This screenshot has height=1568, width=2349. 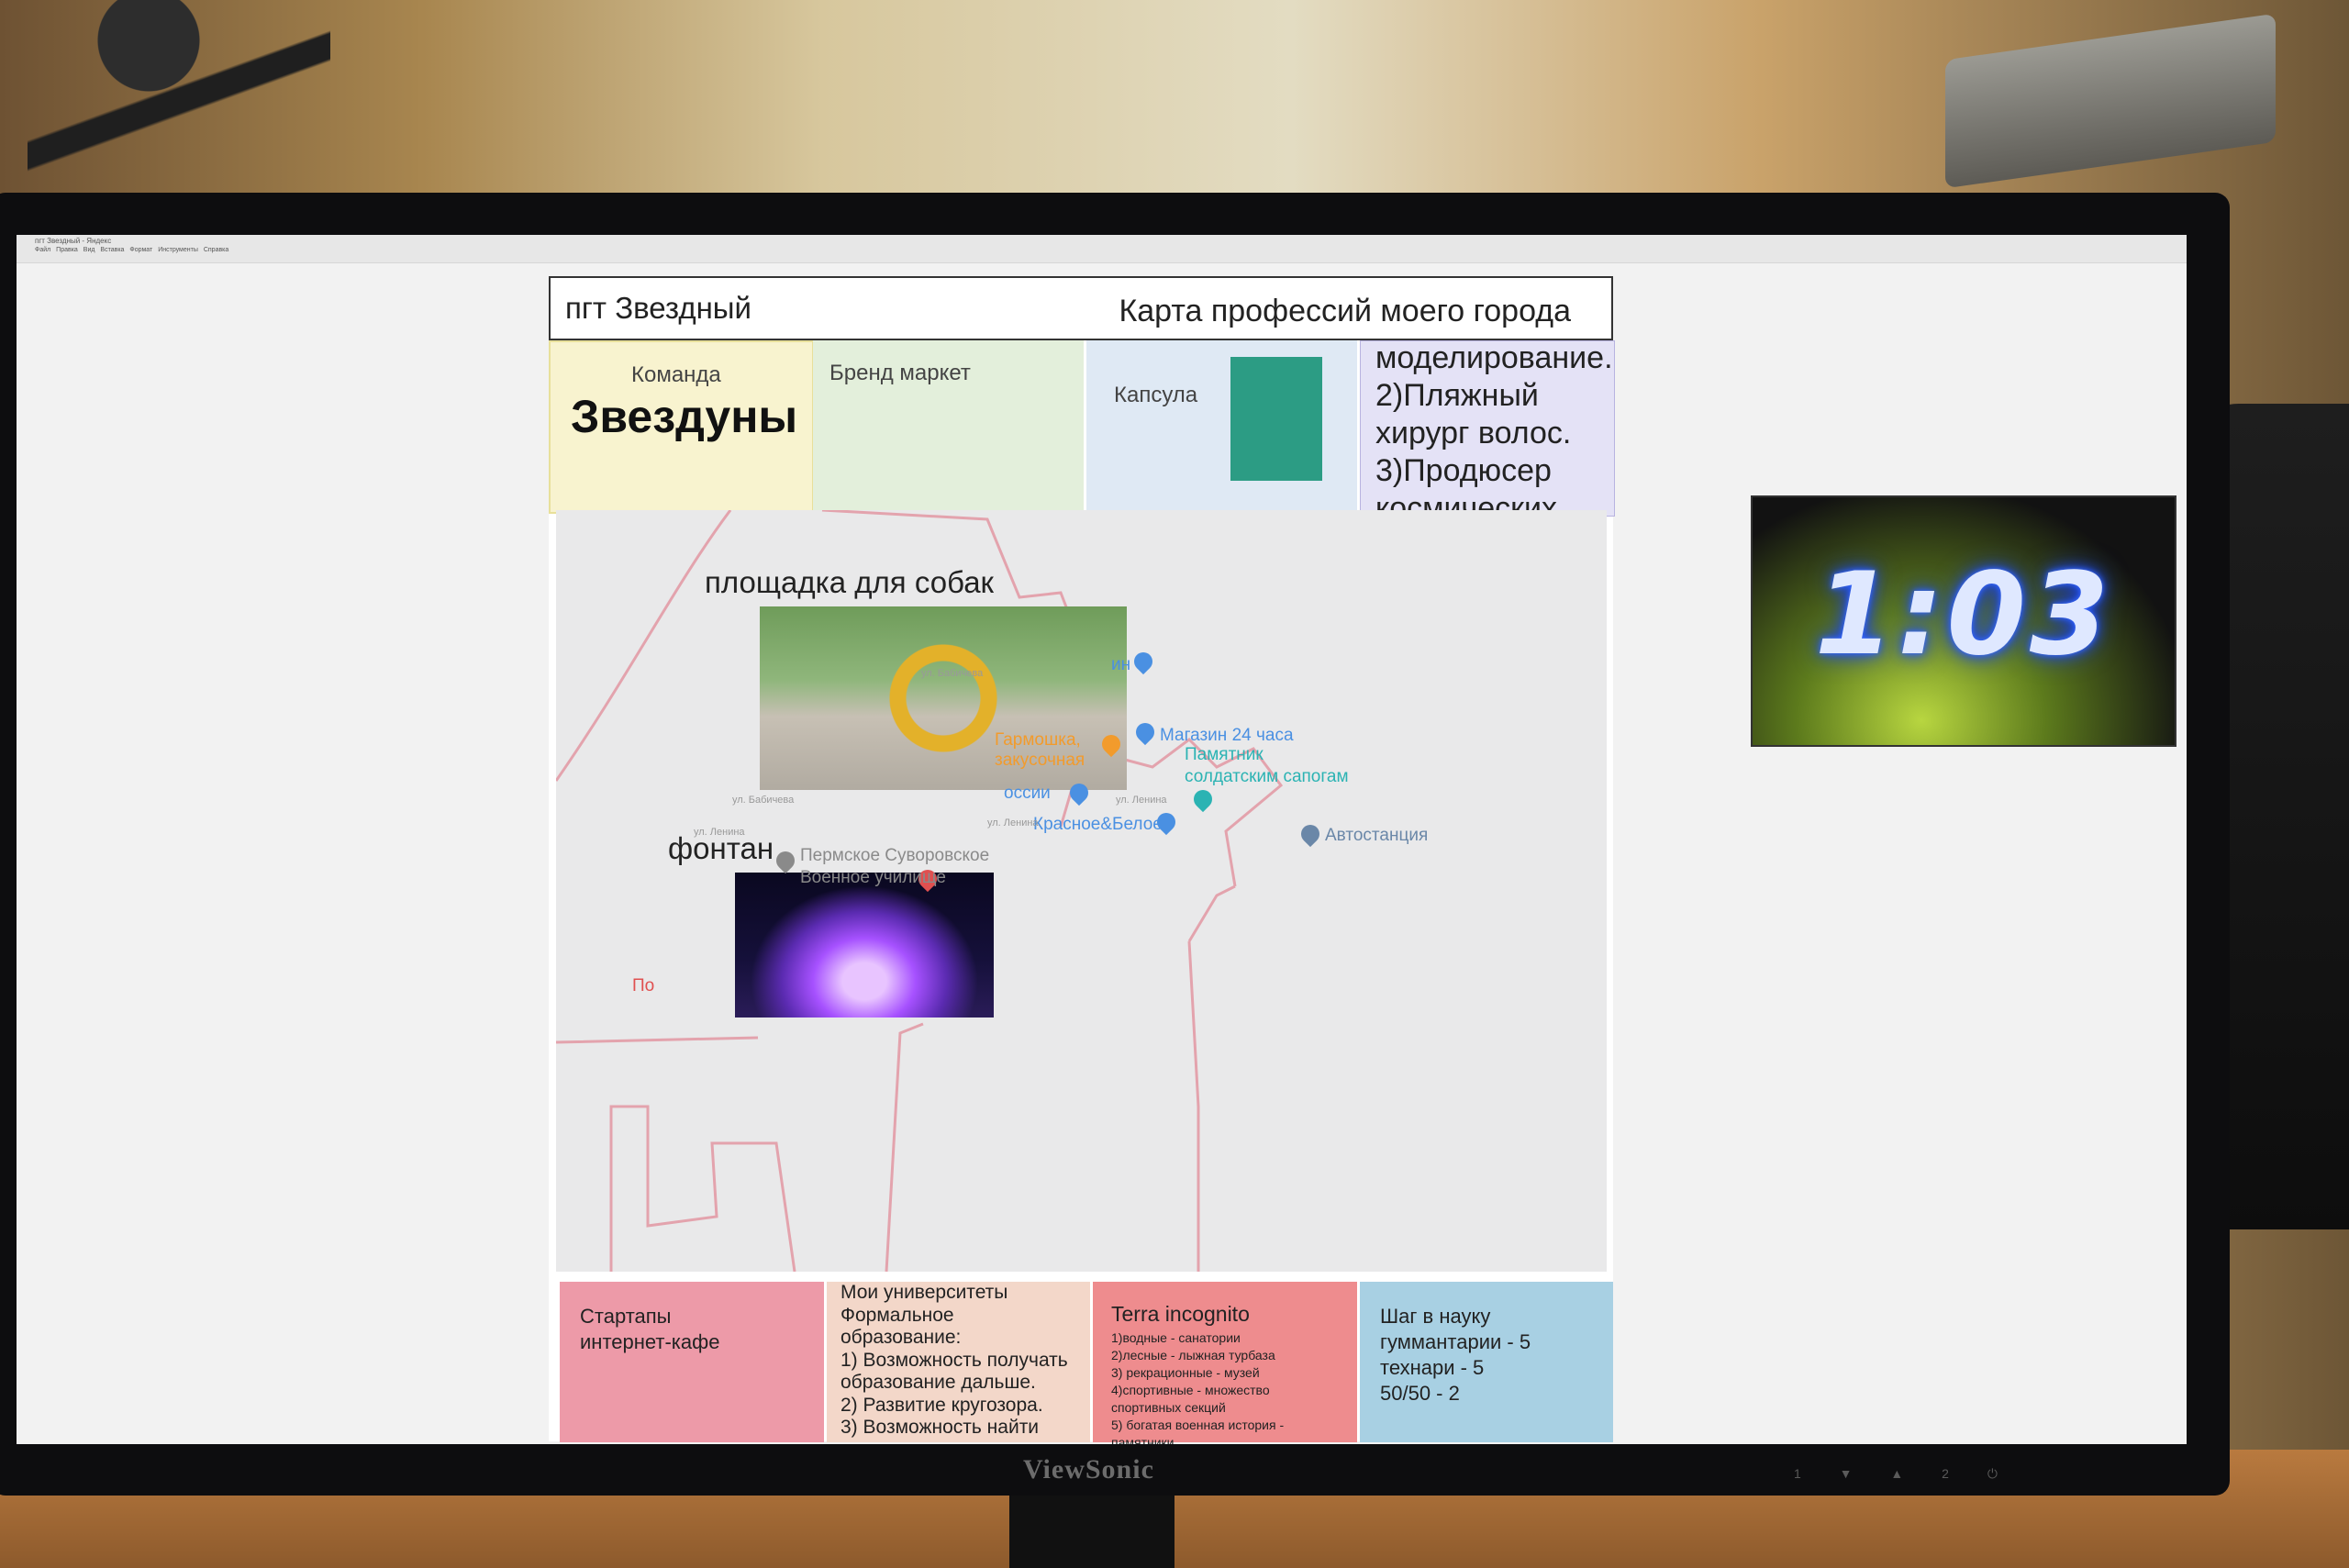 I want to click on menu-item-file: Файл, so click(x=42, y=250).